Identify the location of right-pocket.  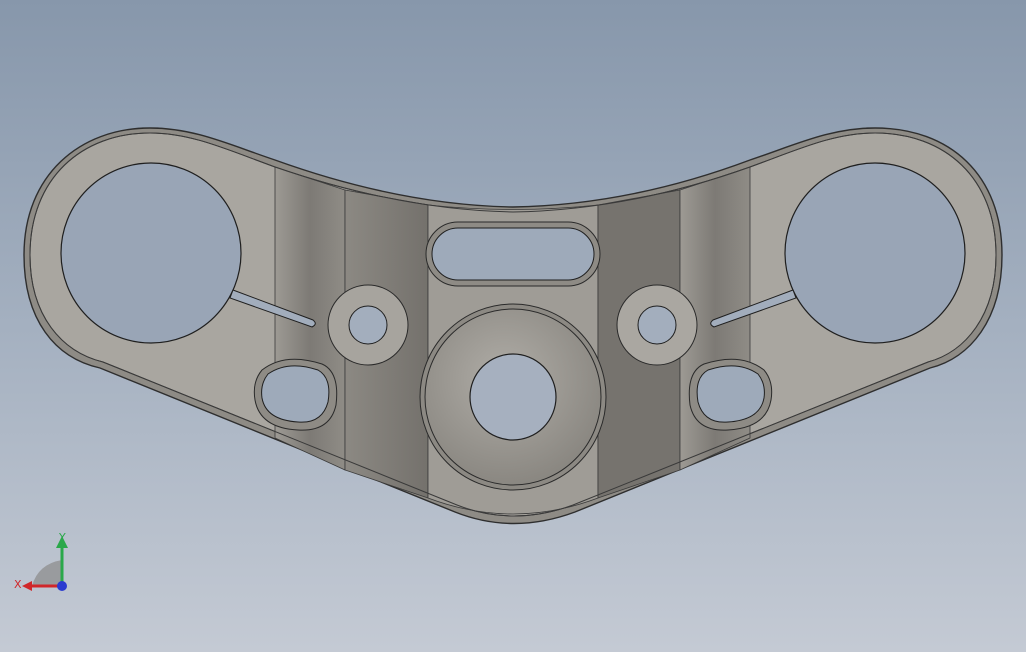
(730, 394).